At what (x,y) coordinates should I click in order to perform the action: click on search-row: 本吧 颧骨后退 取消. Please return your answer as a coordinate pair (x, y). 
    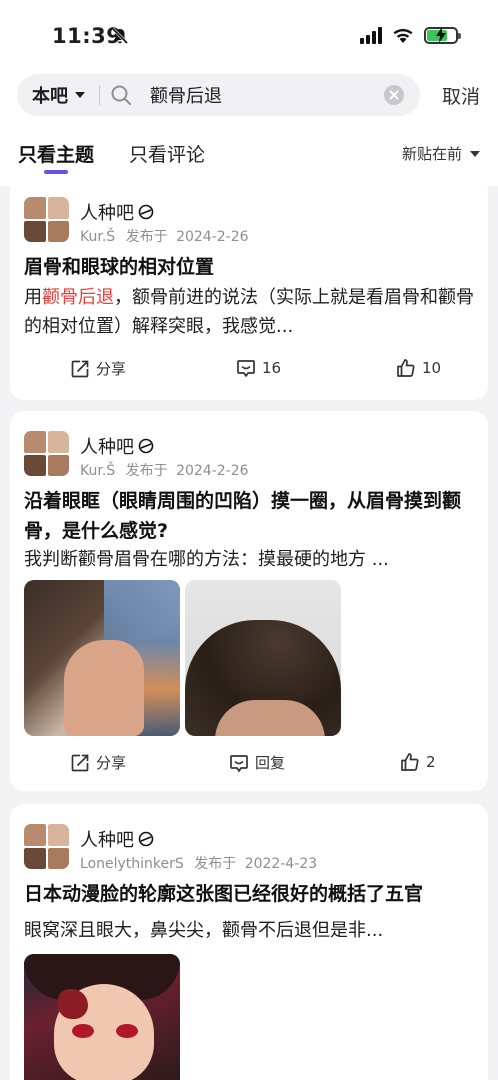
    Looking at the image, I should click on (249, 97).